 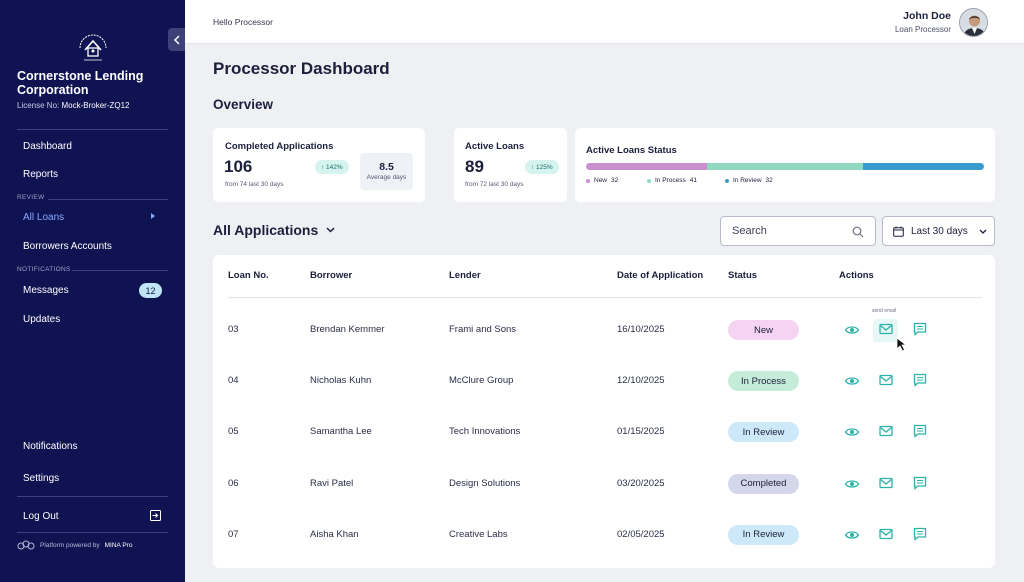 I want to click on user-avatar-icon, so click(x=973, y=22).